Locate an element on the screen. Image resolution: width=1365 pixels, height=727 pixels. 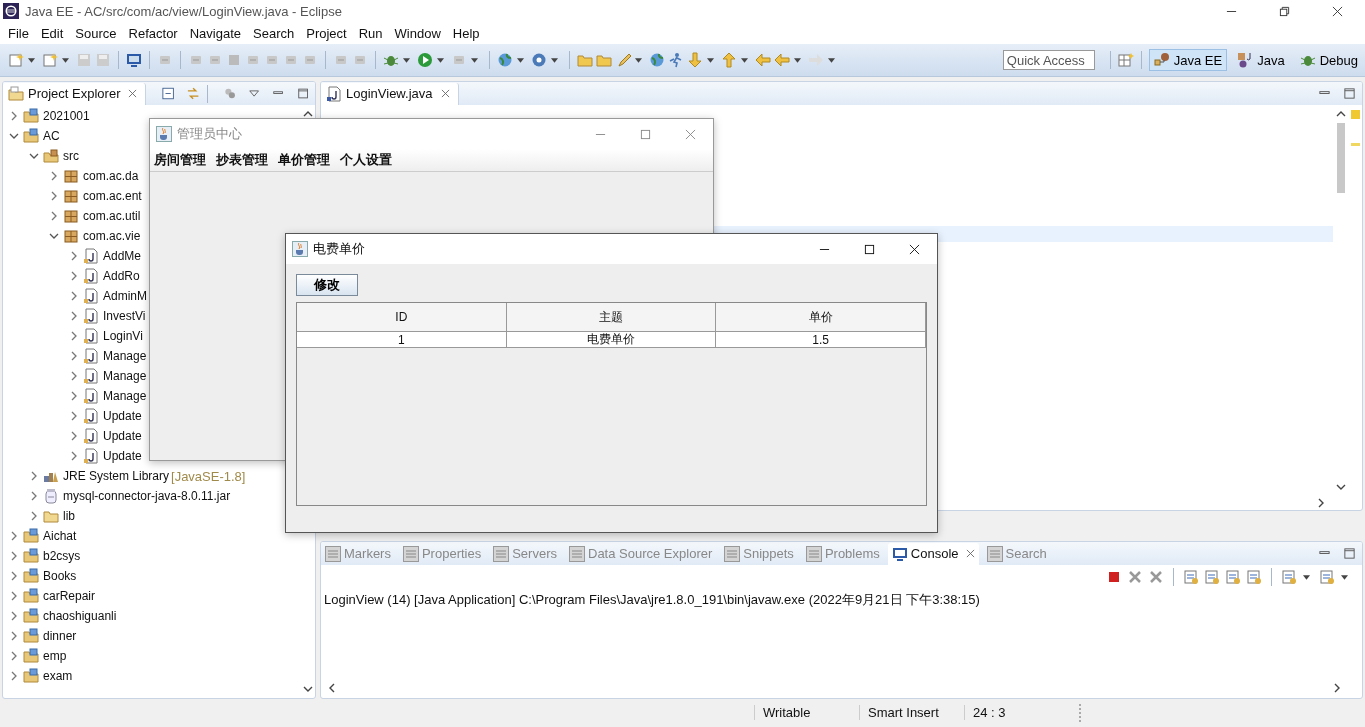
tab-label: Servers is located at coordinates (534, 553).